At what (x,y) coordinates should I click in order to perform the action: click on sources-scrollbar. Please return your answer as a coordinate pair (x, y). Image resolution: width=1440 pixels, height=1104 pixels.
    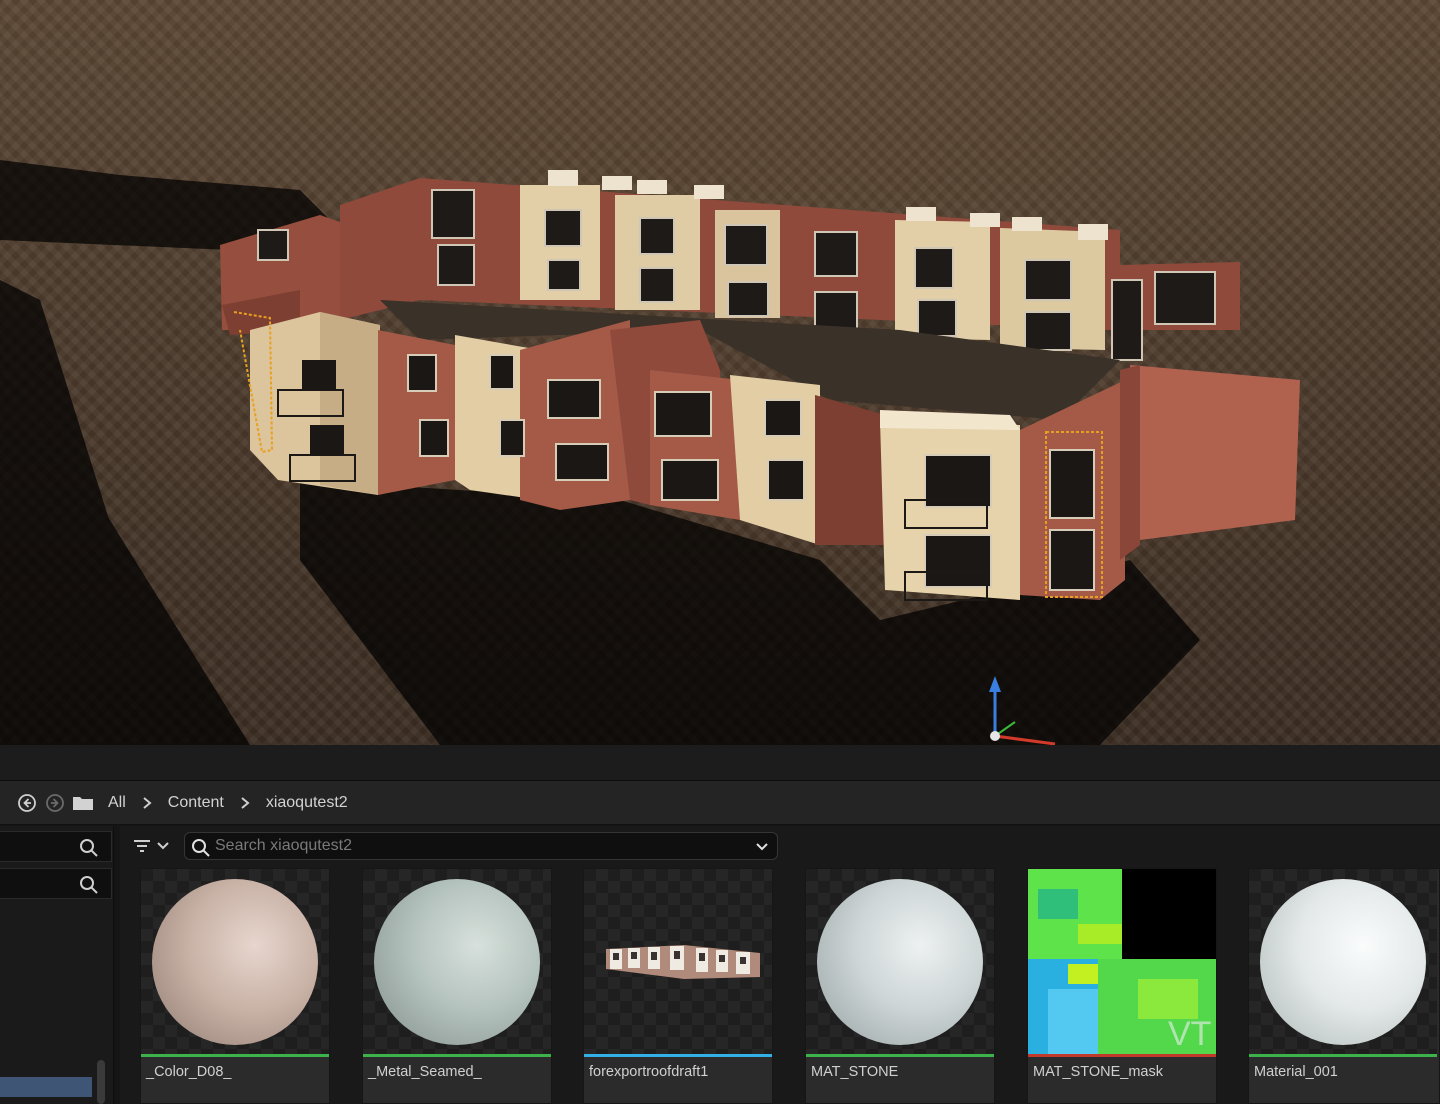
    Looking at the image, I should click on (101, 1082).